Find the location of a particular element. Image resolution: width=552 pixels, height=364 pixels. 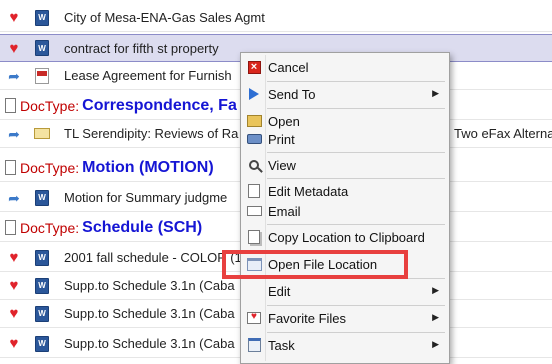

menu-item-print: Print is located at coordinates (345, 139).